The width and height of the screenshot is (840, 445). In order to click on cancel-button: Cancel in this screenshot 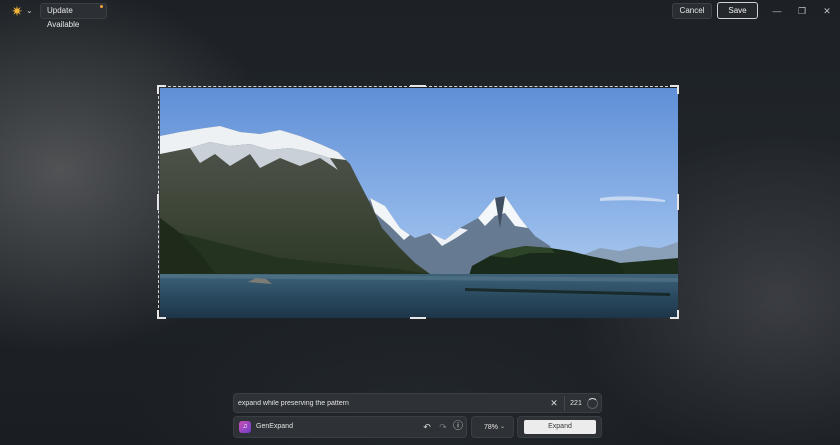, I will do `click(692, 11)`.